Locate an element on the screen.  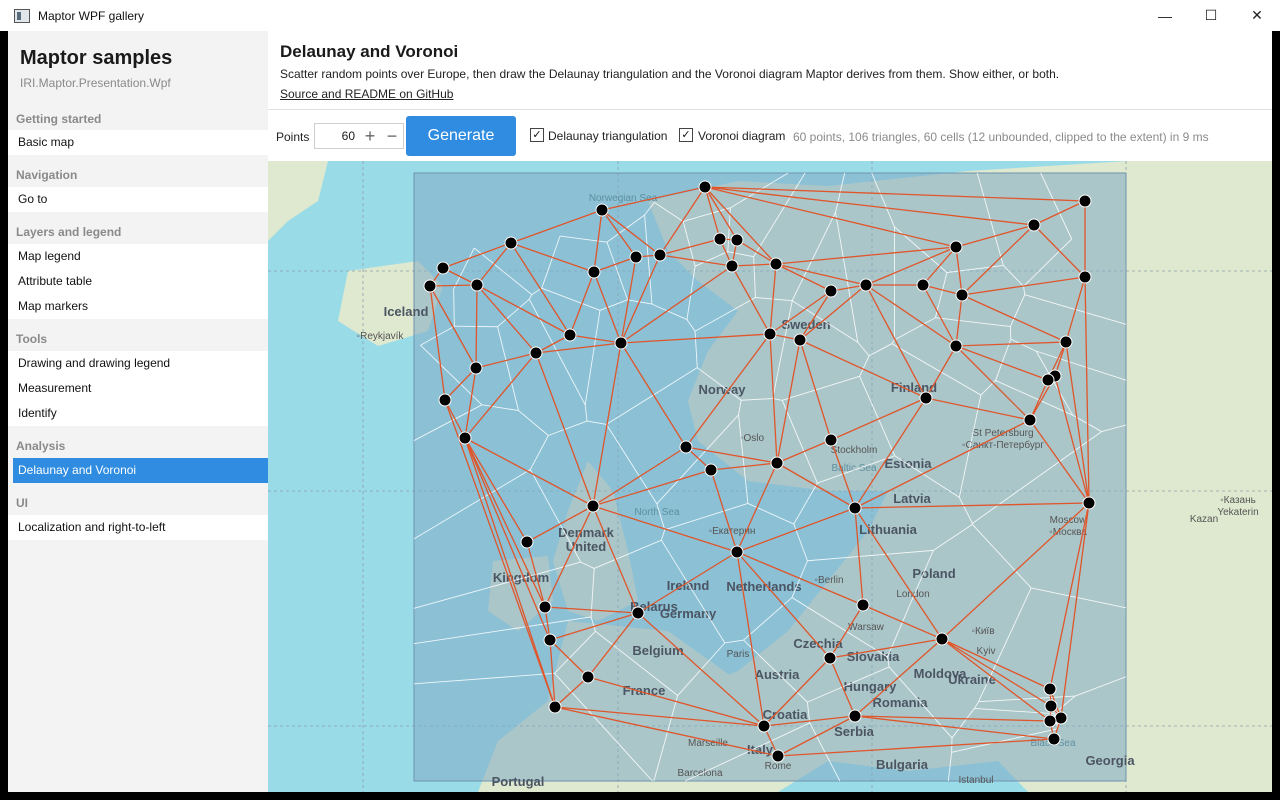
voronoi-checkbox: ✓ is located at coordinates (686, 135).